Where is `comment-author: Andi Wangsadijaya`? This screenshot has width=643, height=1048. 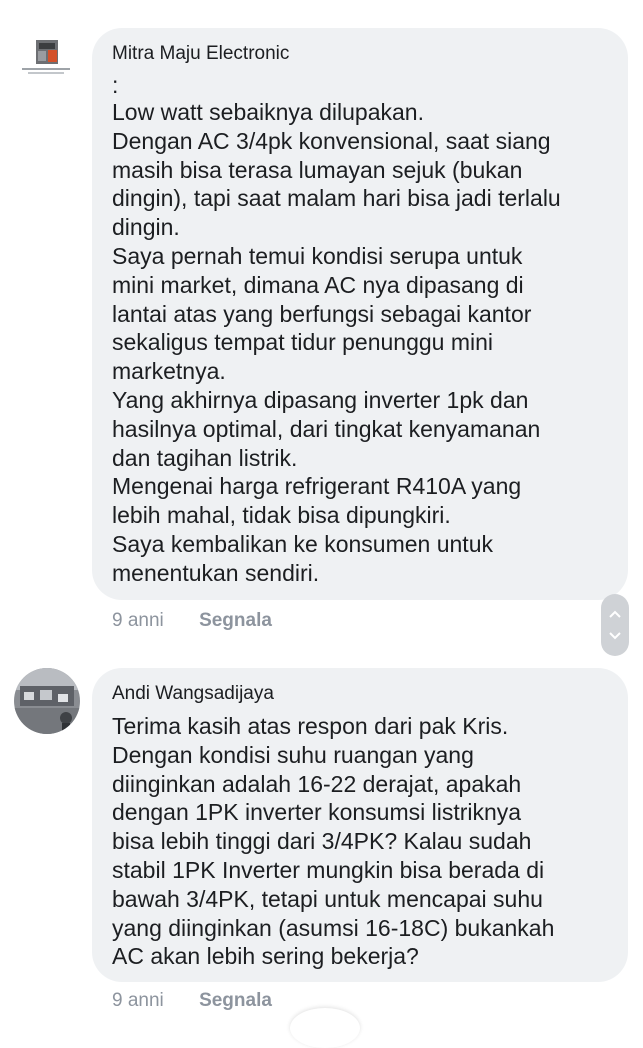 comment-author: Andi Wangsadijaya is located at coordinates (360, 694).